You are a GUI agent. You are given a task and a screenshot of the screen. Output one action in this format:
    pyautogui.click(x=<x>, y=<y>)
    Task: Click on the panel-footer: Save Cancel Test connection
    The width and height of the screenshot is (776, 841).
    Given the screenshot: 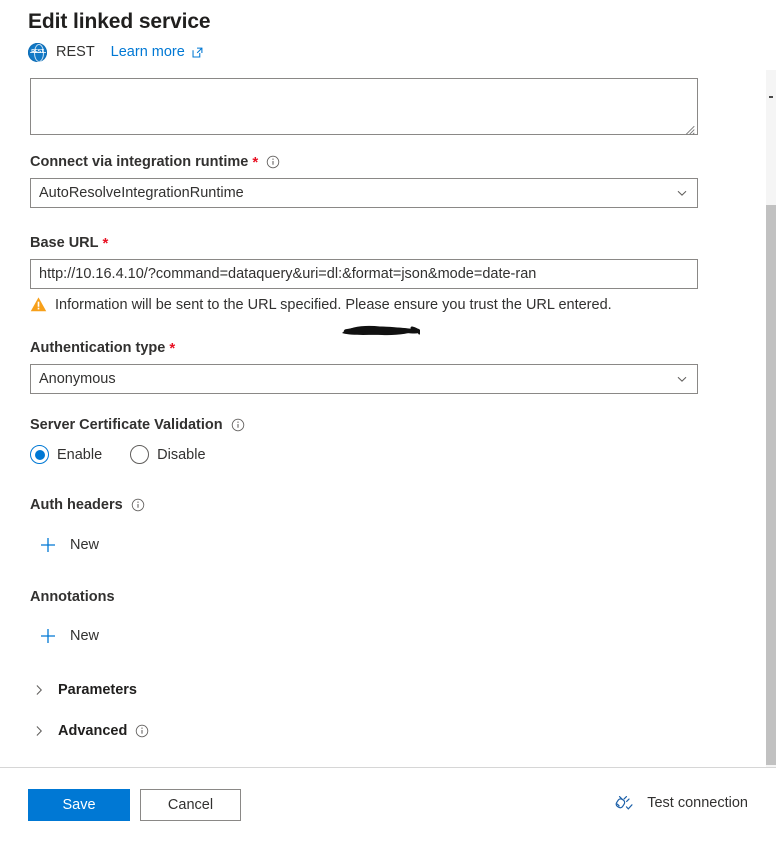 What is the action you would take?
    pyautogui.click(x=388, y=804)
    